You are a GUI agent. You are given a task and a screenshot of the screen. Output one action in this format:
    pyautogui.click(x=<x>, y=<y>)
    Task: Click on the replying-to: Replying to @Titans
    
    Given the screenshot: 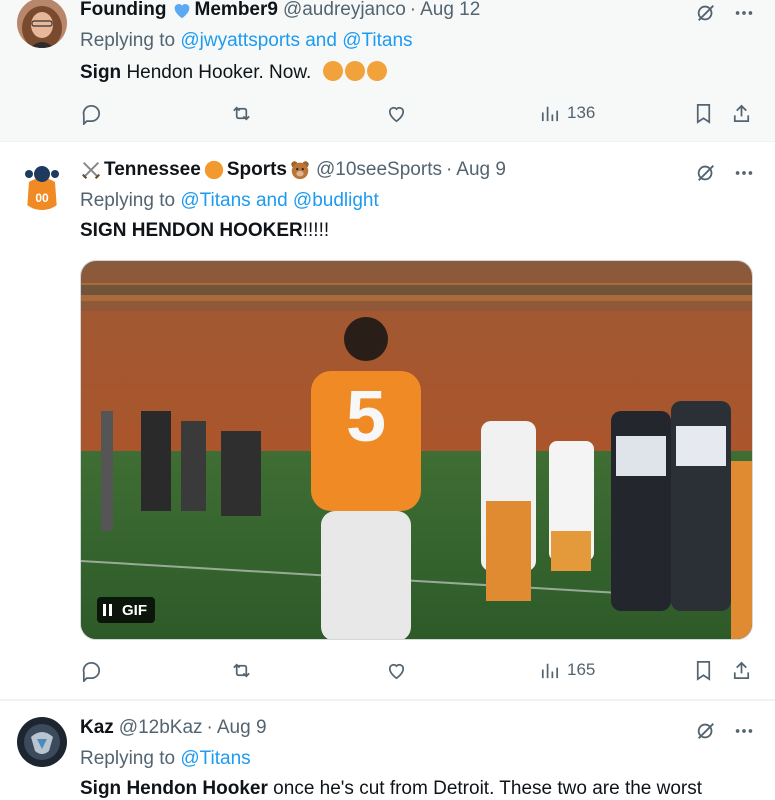 What is the action you would take?
    pyautogui.click(x=165, y=759)
    